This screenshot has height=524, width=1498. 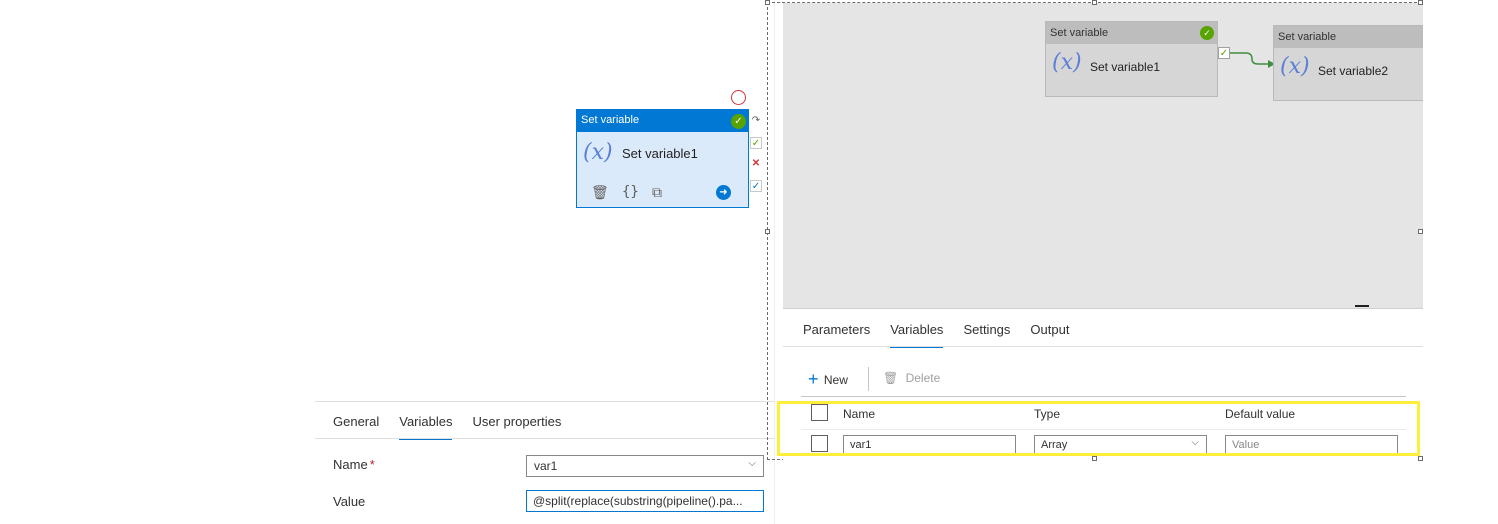 What do you see at coordinates (350, 464) in the screenshot?
I see `name-label-text: Name` at bounding box center [350, 464].